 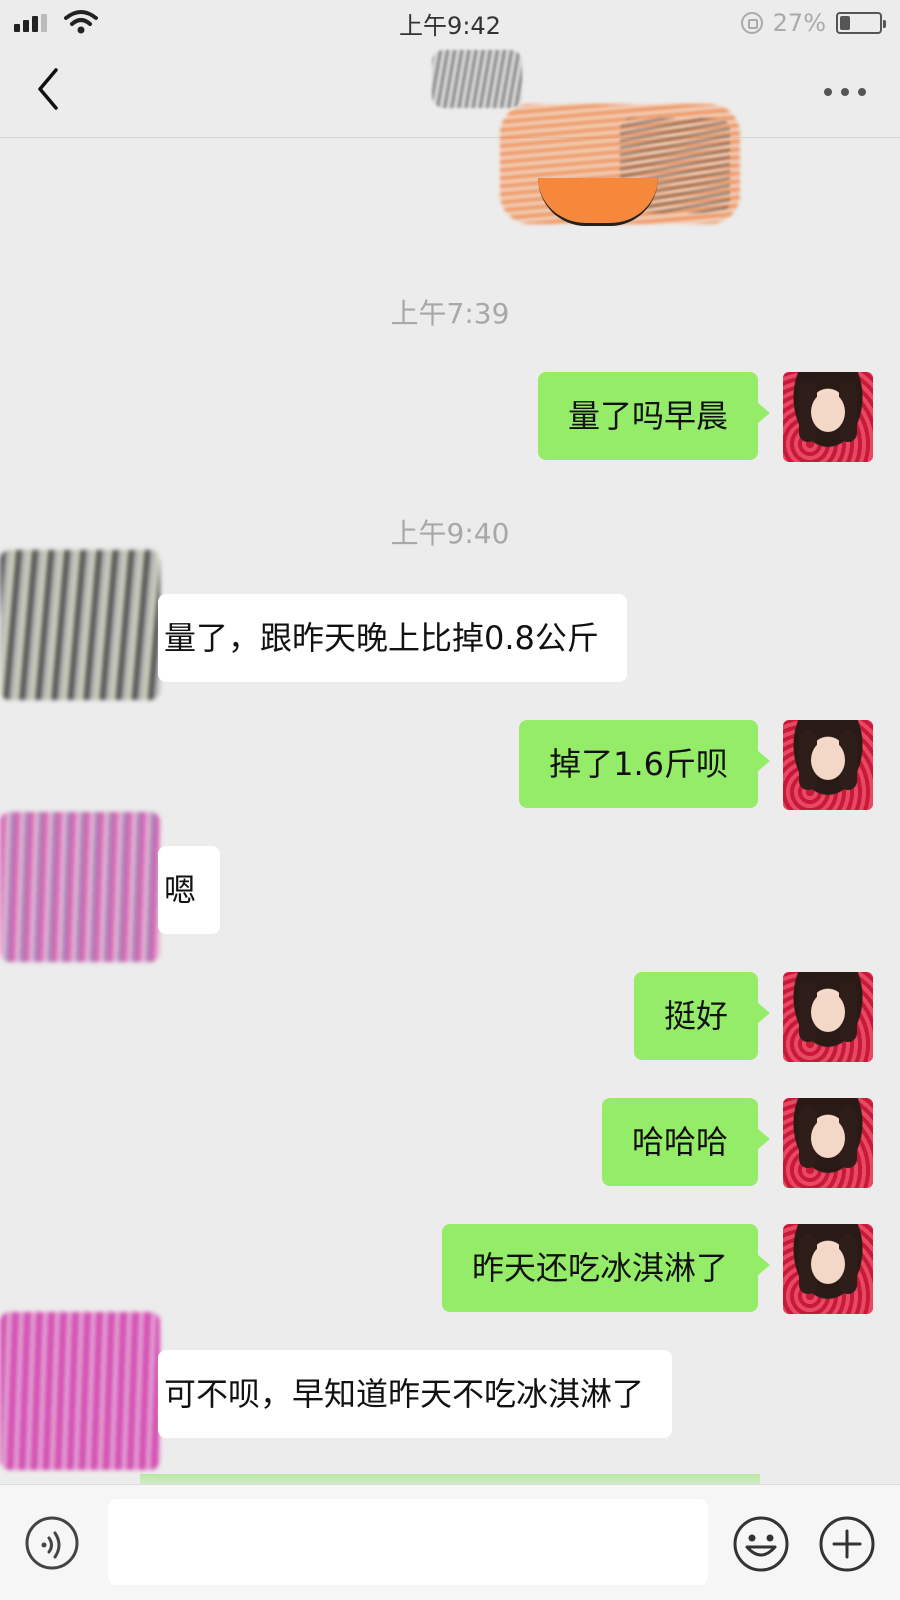 What do you see at coordinates (861, 23) in the screenshot?
I see `battery-icon` at bounding box center [861, 23].